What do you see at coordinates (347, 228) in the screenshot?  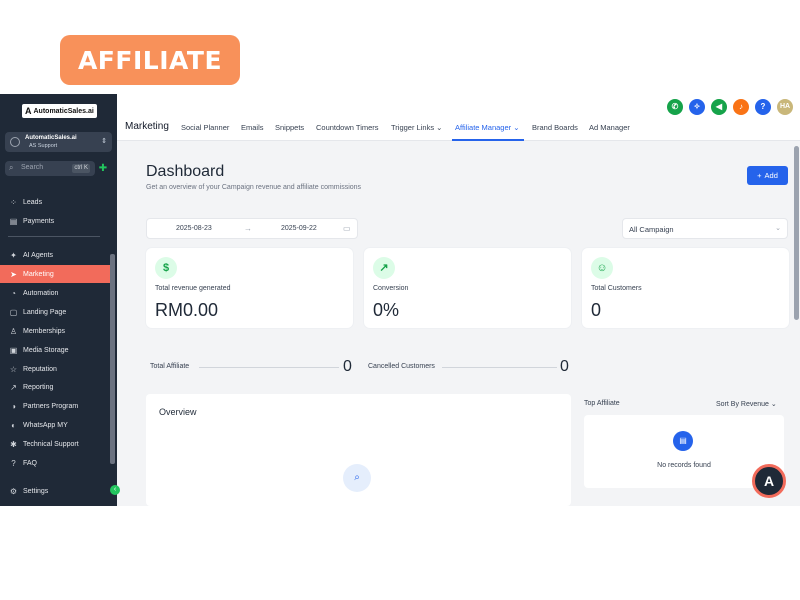 I see `calendar-icon: ▭` at bounding box center [347, 228].